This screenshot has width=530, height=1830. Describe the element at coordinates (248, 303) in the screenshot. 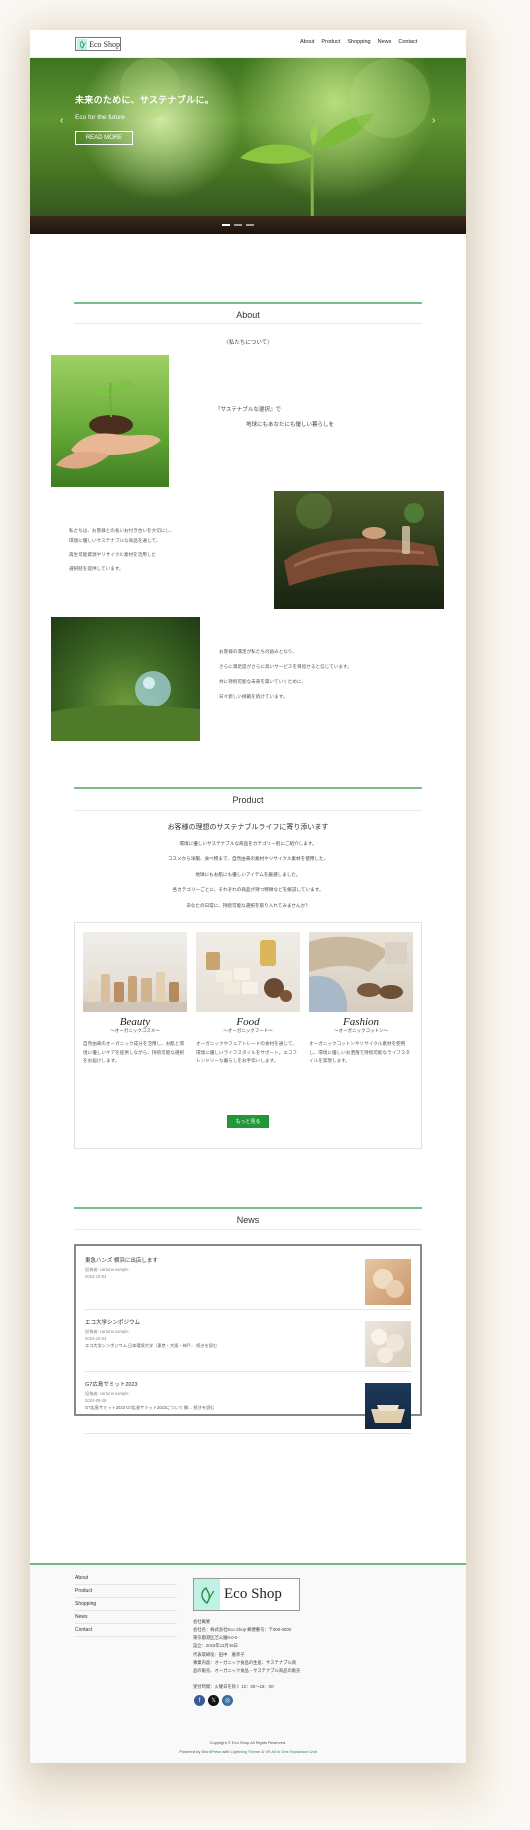

I see `about-top-line` at that location.